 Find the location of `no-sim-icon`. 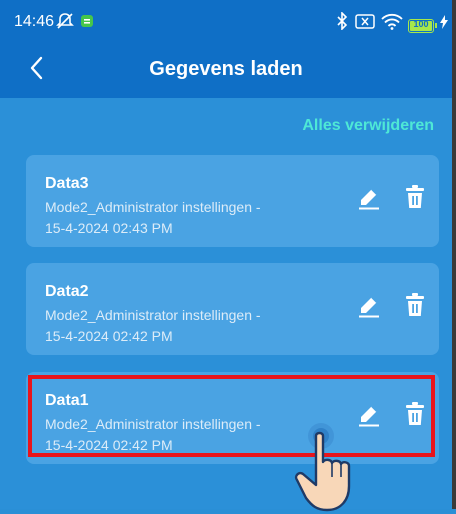

no-sim-icon is located at coordinates (365, 21).